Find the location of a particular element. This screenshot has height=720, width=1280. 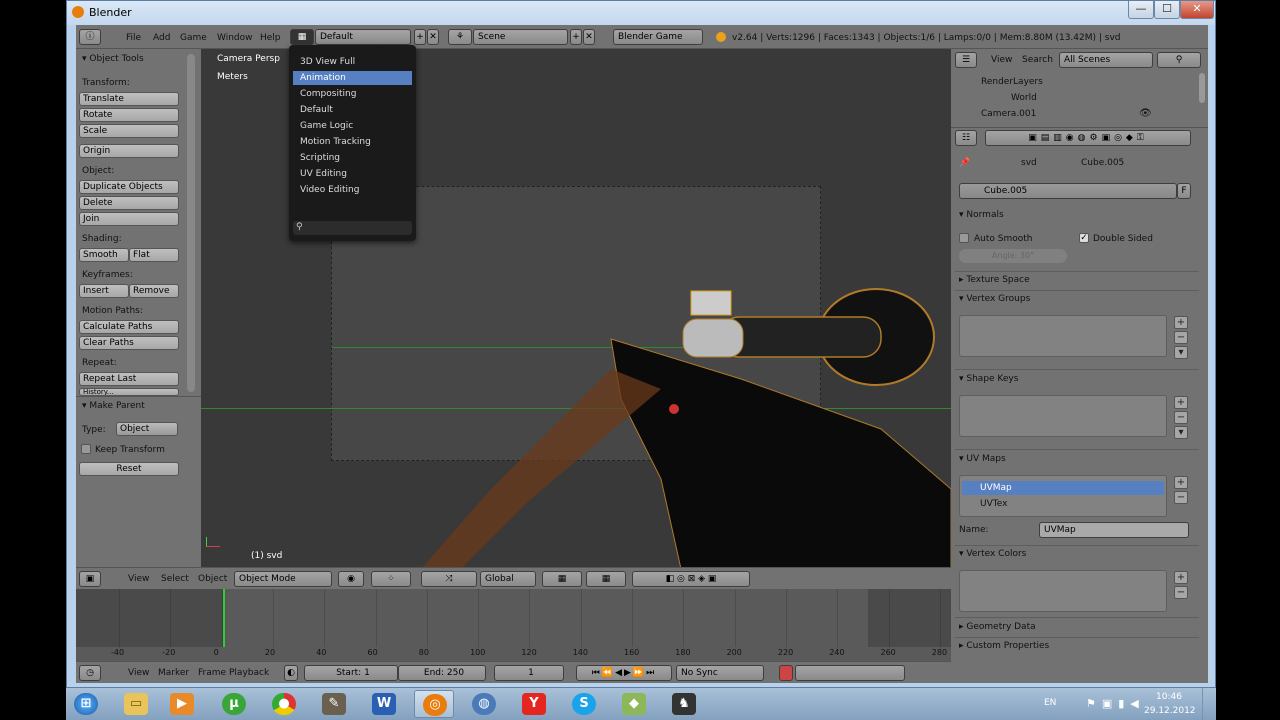

delete-button: Delete is located at coordinates (129, 203).